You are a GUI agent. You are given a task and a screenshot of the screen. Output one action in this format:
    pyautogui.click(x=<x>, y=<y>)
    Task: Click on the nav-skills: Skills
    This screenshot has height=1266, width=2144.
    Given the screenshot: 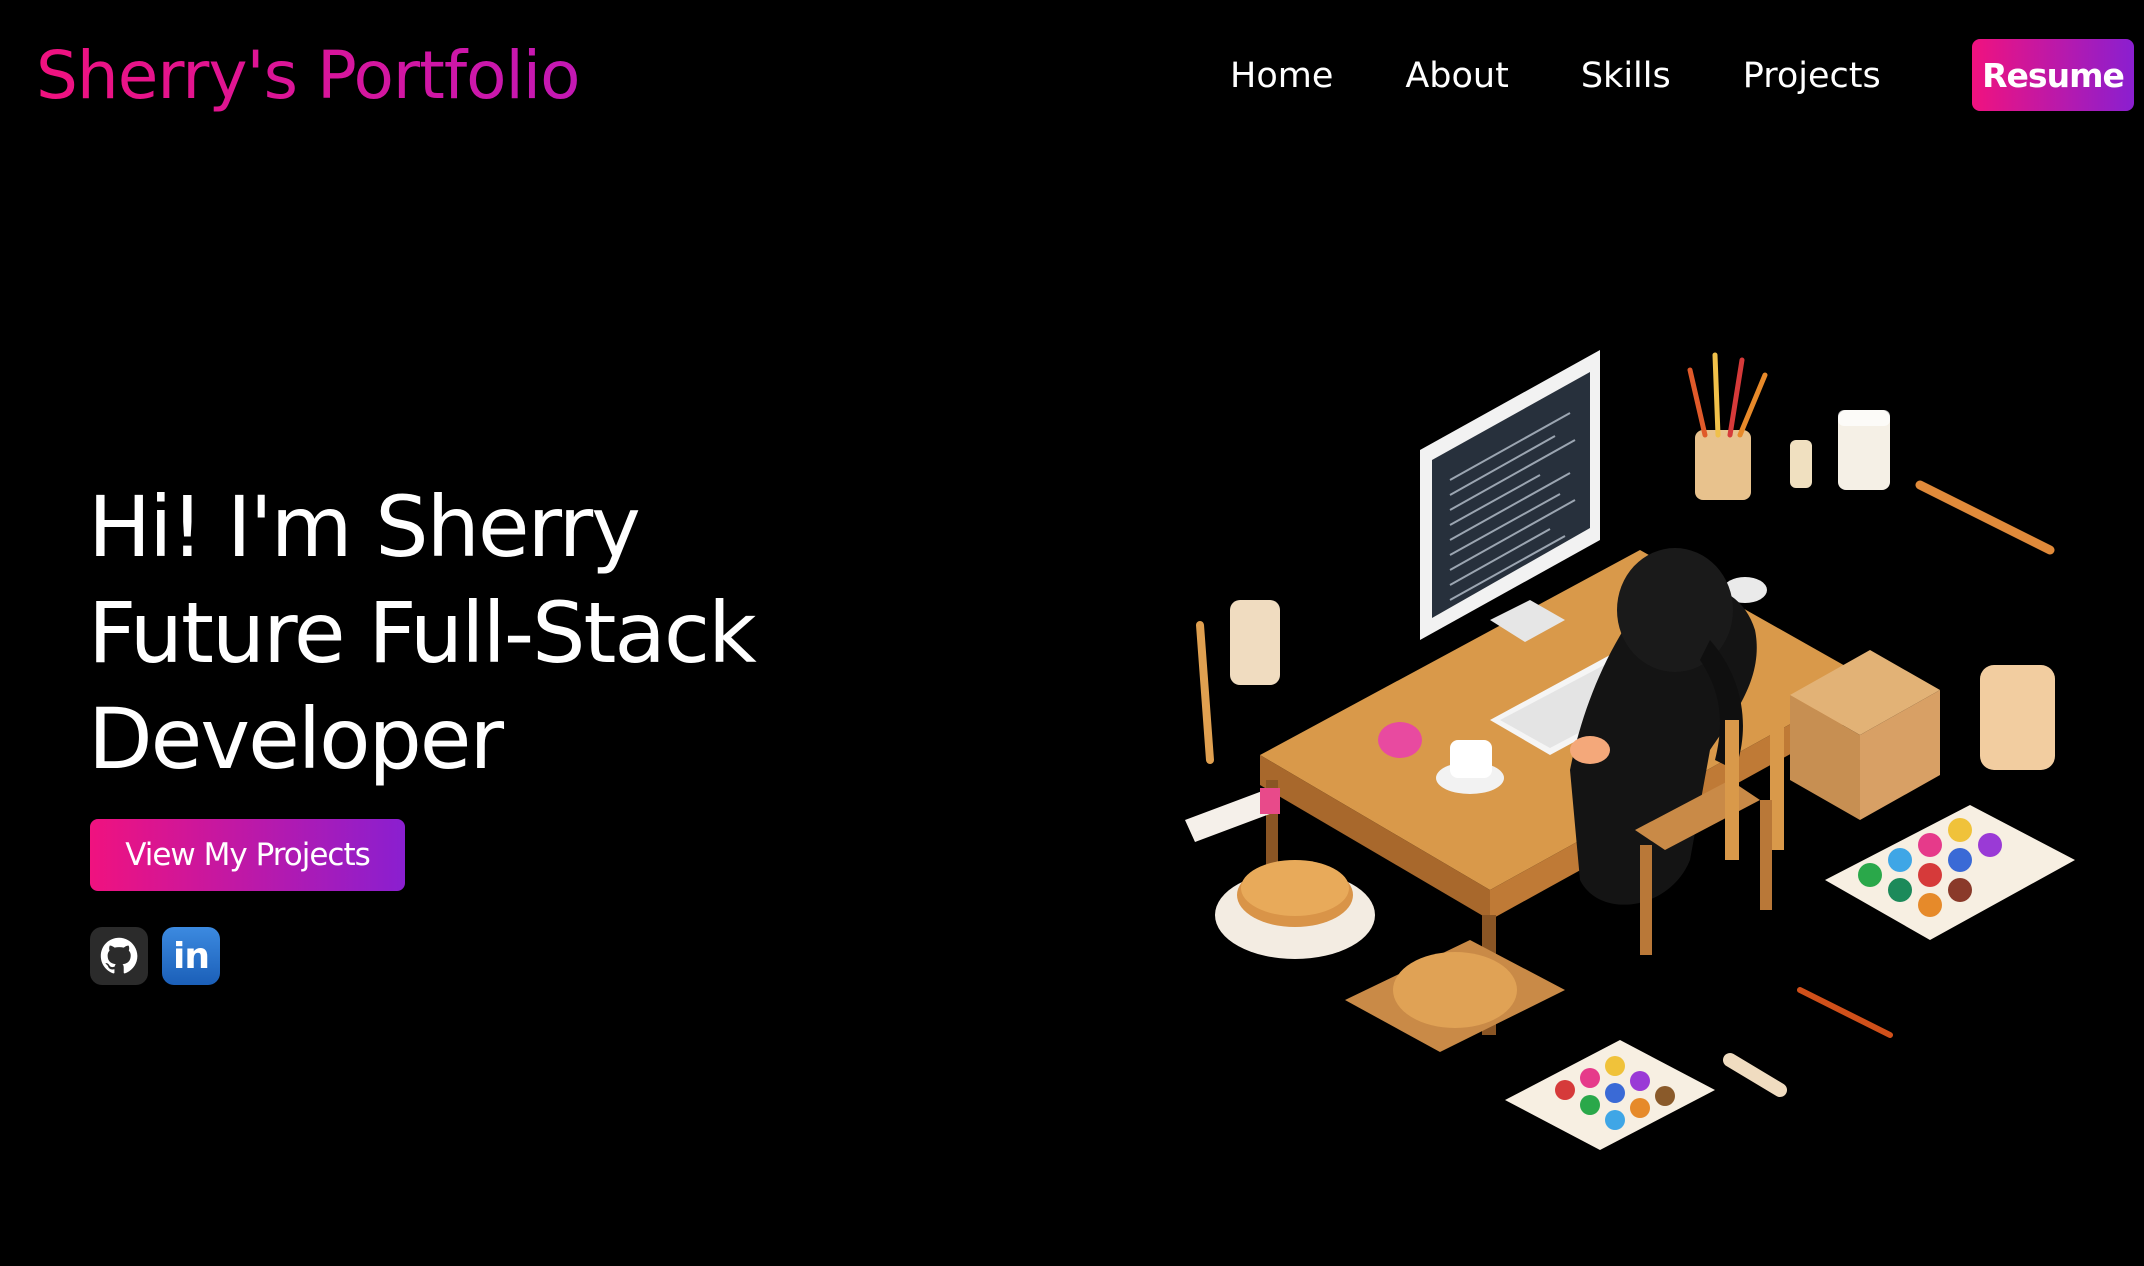 What is the action you would take?
    pyautogui.click(x=1626, y=76)
    